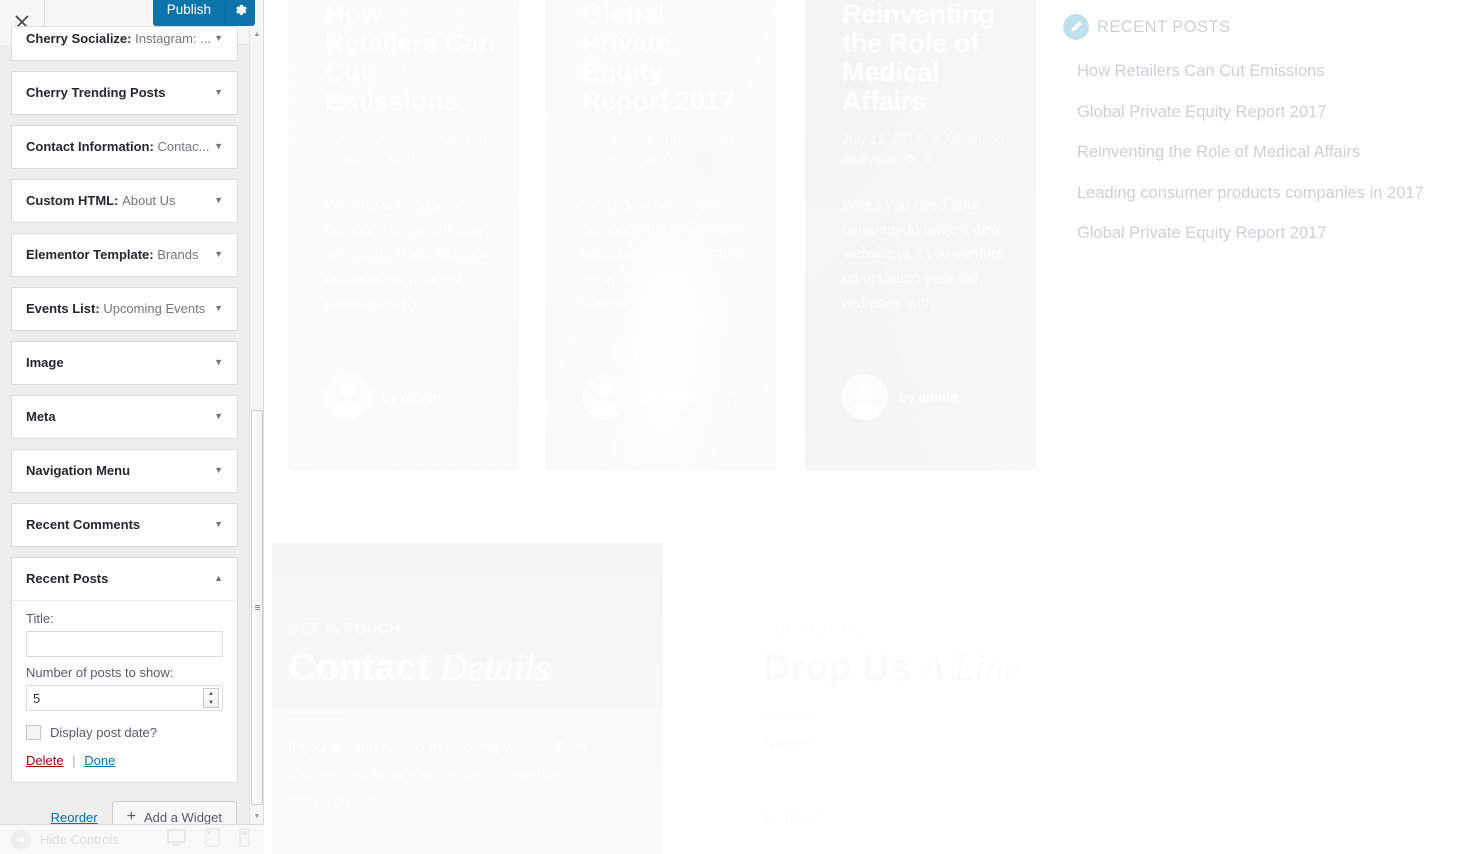 Image resolution: width=1471 pixels, height=854 pixels. I want to click on widget-panel-custom-html: Custom HTML: About Us ▼, so click(124, 201).